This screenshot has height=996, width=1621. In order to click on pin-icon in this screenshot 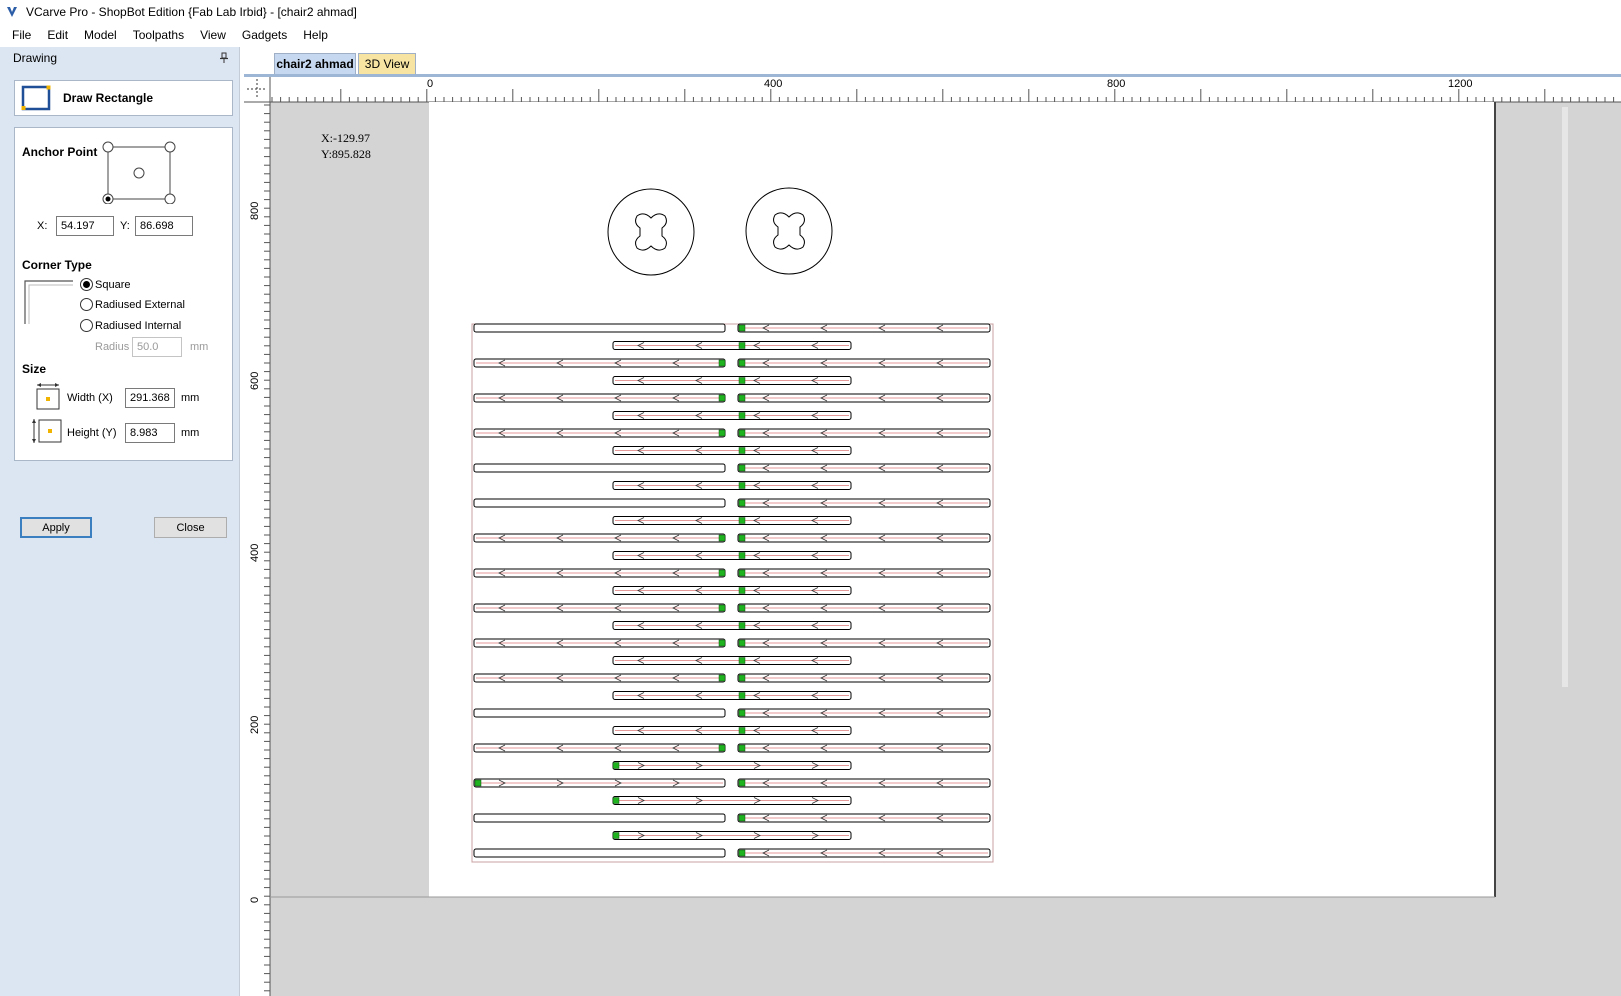, I will do `click(224, 58)`.